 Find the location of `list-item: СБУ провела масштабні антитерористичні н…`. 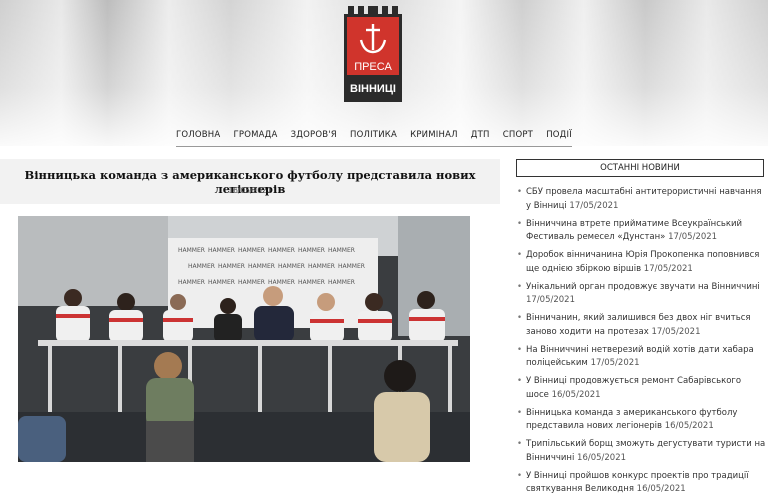

list-item: СБУ провела масштабні антитерористичні н… is located at coordinates (641, 199).